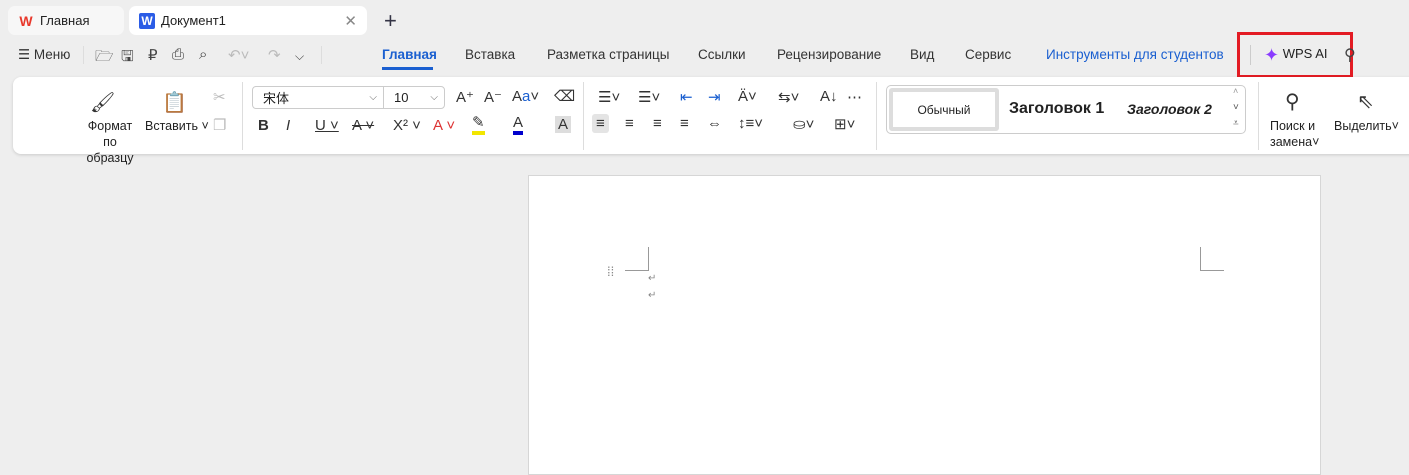 The height and width of the screenshot is (475, 1409). I want to click on character-shading-icon: A, so click(563, 124).